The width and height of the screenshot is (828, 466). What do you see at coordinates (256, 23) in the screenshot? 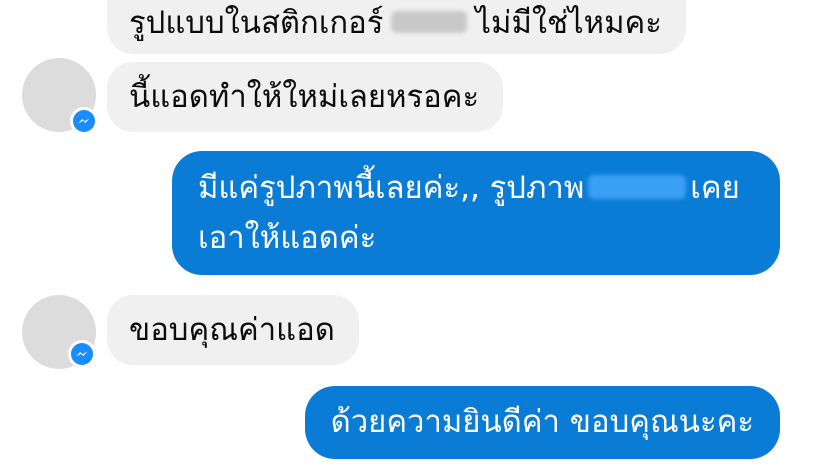
I see `message-text: รูปแบบในสติกเกอร์` at bounding box center [256, 23].